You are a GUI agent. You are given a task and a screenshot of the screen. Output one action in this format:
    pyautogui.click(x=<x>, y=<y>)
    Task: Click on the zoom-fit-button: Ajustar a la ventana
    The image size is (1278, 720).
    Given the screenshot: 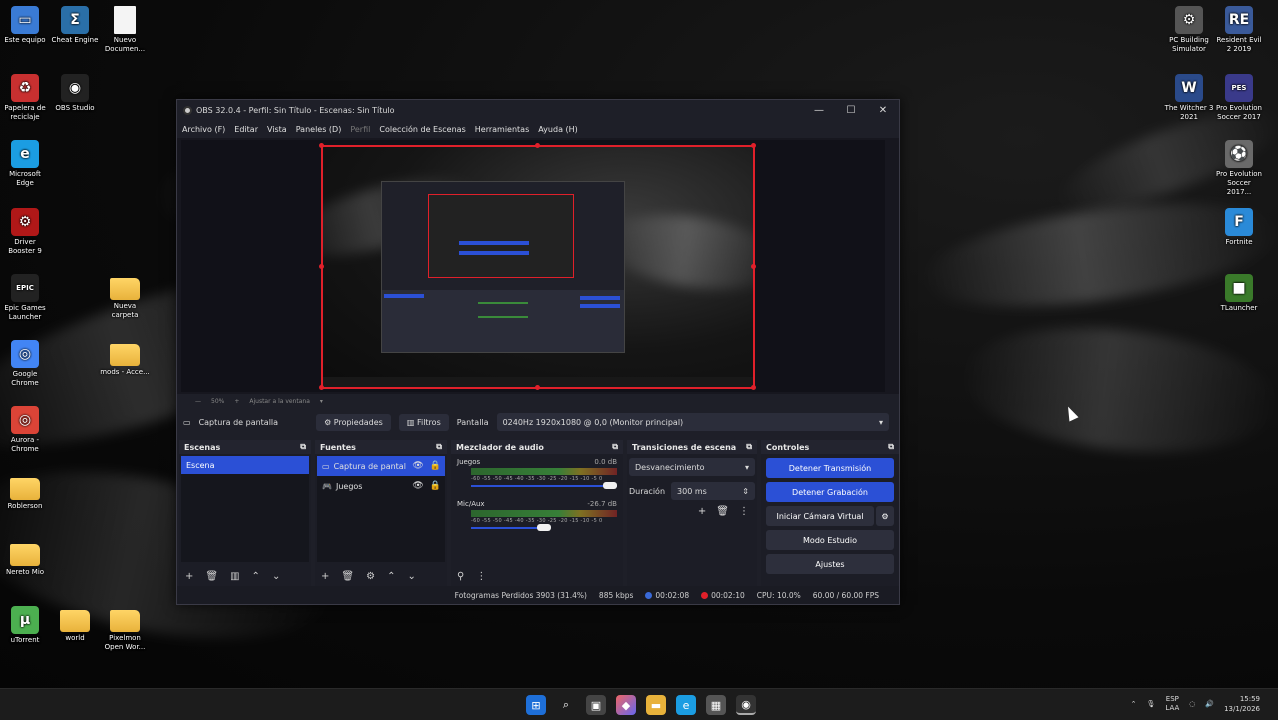 What is the action you would take?
    pyautogui.click(x=279, y=401)
    